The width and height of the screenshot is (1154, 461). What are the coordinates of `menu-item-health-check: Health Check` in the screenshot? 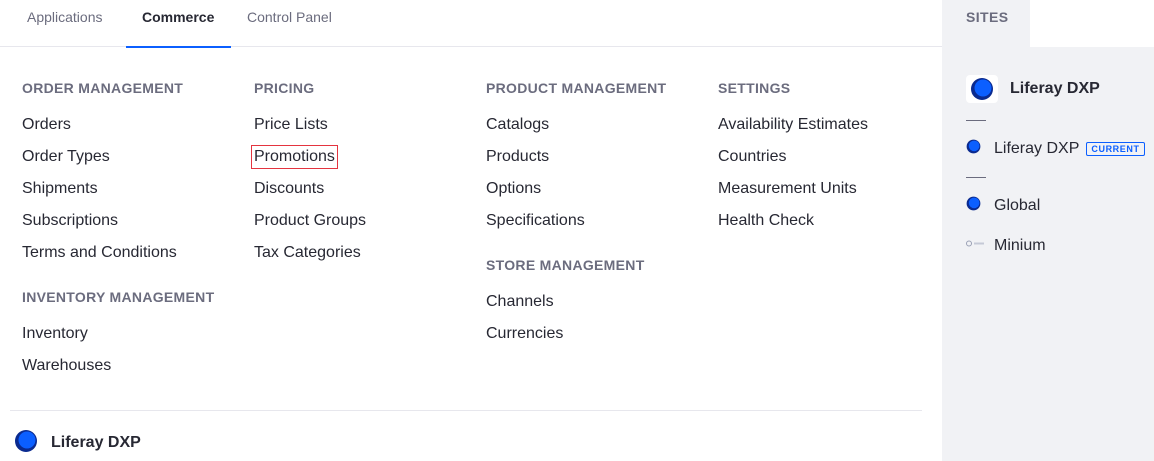 It's located at (833, 227).